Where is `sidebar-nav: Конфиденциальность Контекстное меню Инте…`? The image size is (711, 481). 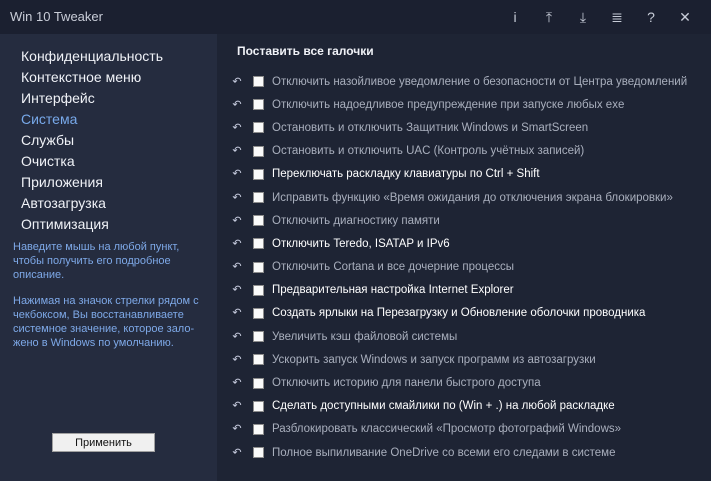 sidebar-nav: Конфиденциальность Контекстное меню Инте… is located at coordinates (92, 140).